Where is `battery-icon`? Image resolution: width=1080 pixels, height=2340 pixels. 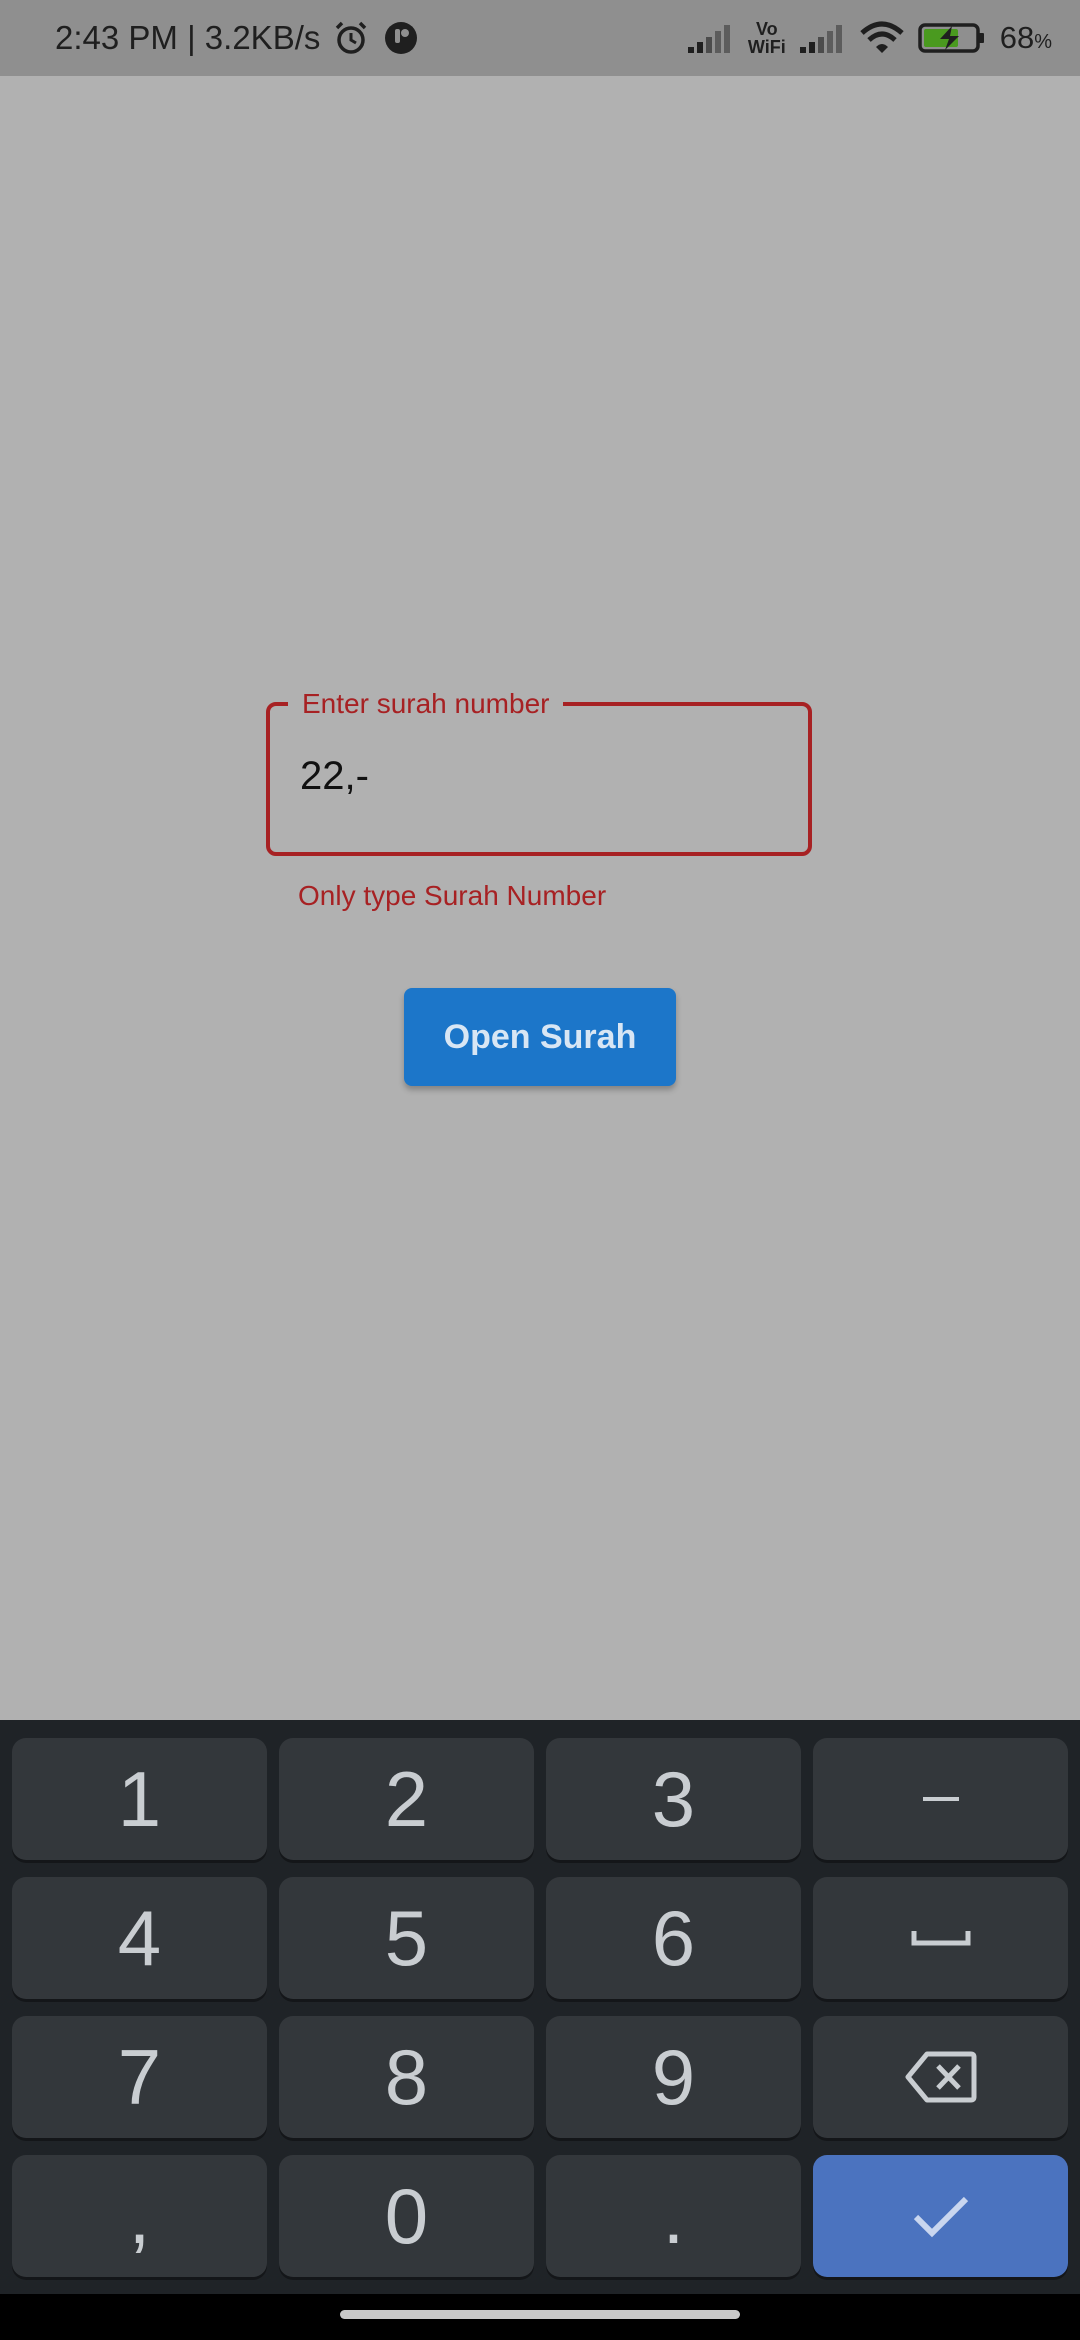
battery-icon is located at coordinates (950, 38).